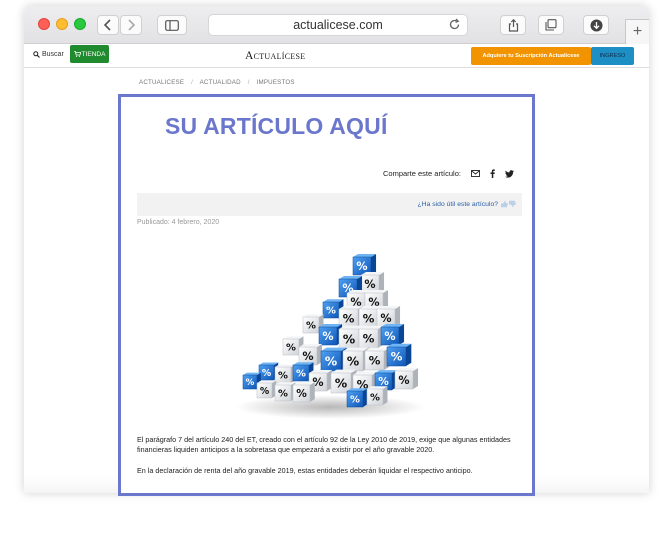 This screenshot has width=669, height=547. I want to click on plus-icon: +, so click(637, 31).